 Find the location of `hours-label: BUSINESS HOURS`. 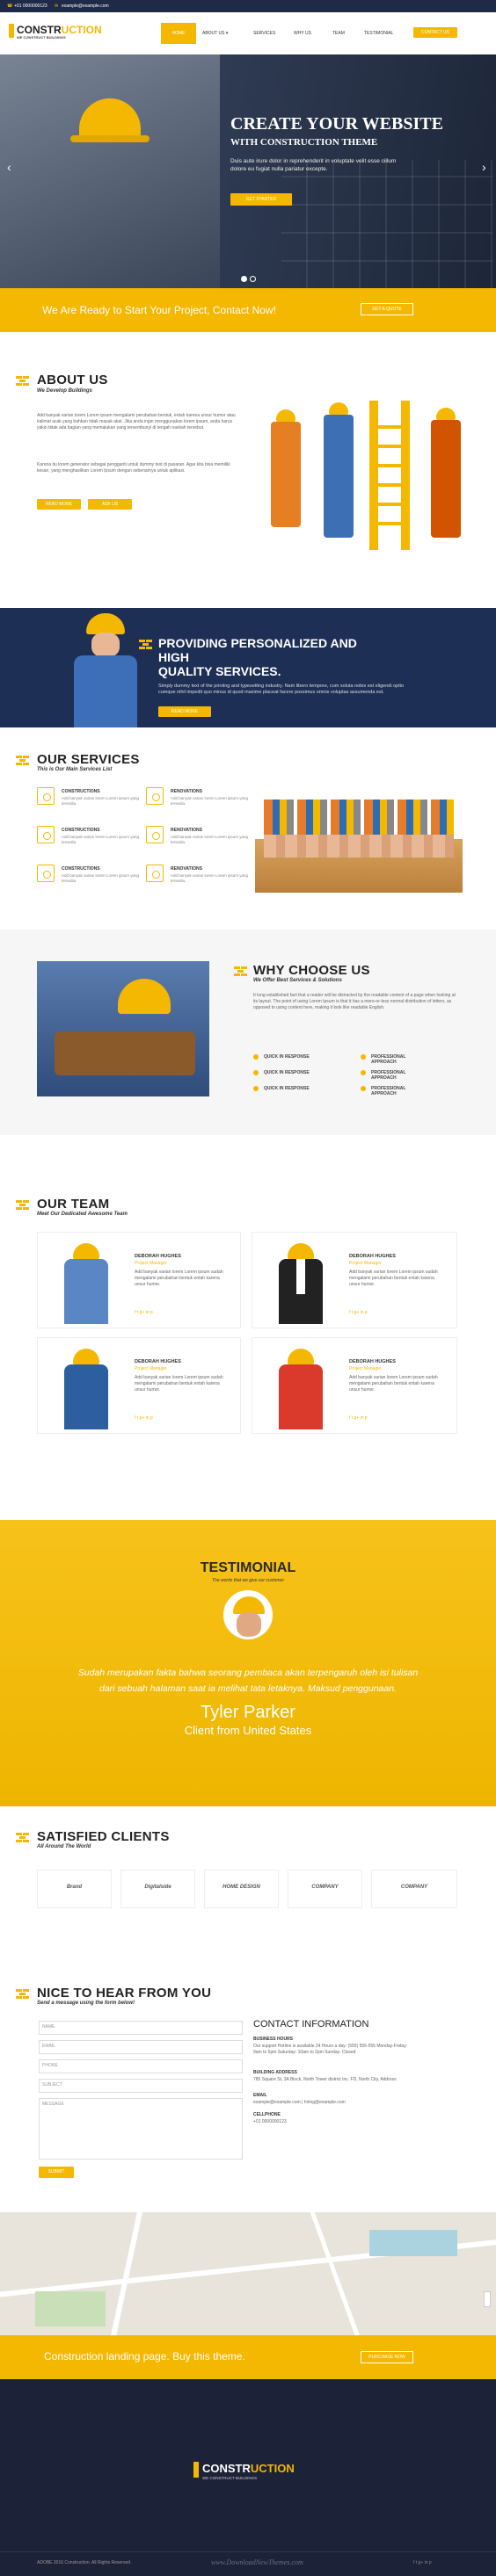

hours-label: BUSINESS HOURS is located at coordinates (273, 2039).